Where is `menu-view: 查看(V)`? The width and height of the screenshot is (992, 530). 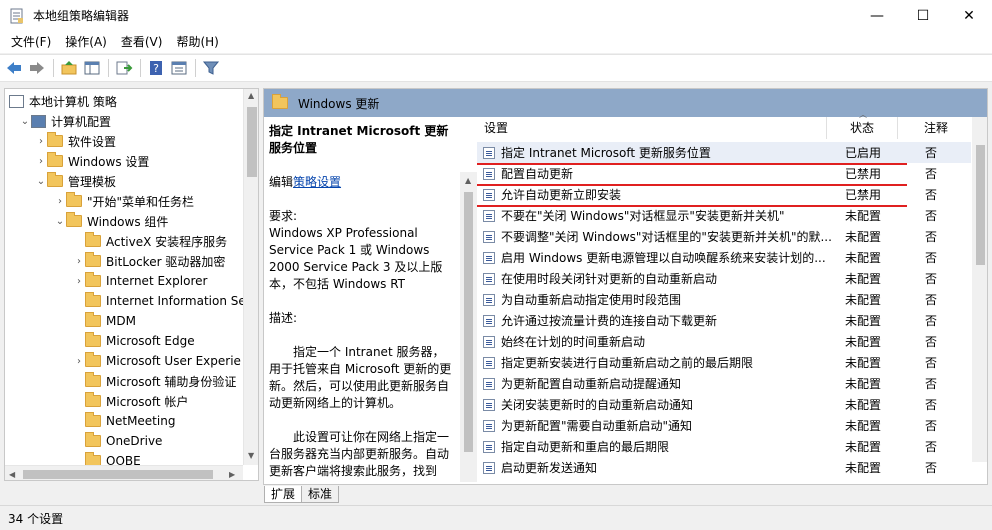 menu-view: 查看(V) is located at coordinates (142, 42).